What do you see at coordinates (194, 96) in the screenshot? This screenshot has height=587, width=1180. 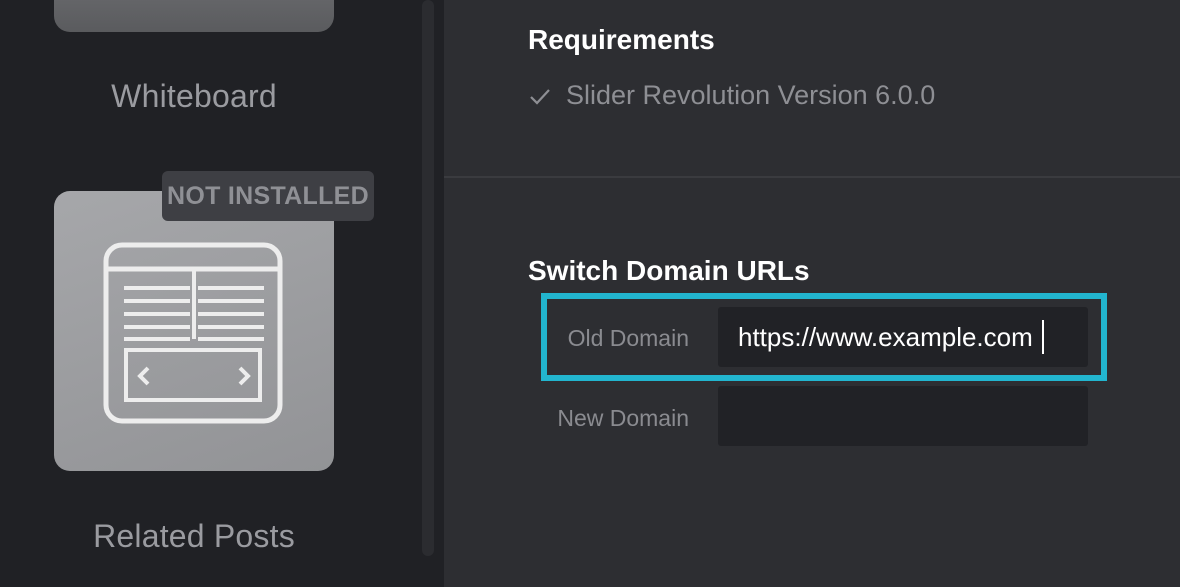 I see `whiteboard-addon-title: Whiteboard` at bounding box center [194, 96].